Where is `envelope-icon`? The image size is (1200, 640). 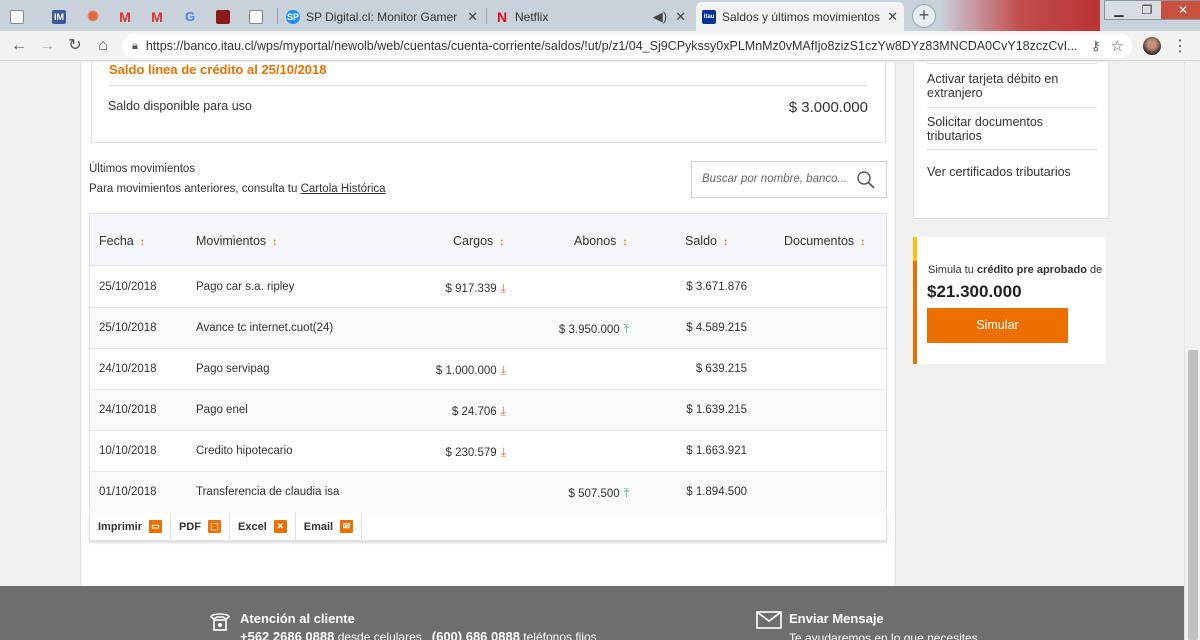
envelope-icon is located at coordinates (769, 620).